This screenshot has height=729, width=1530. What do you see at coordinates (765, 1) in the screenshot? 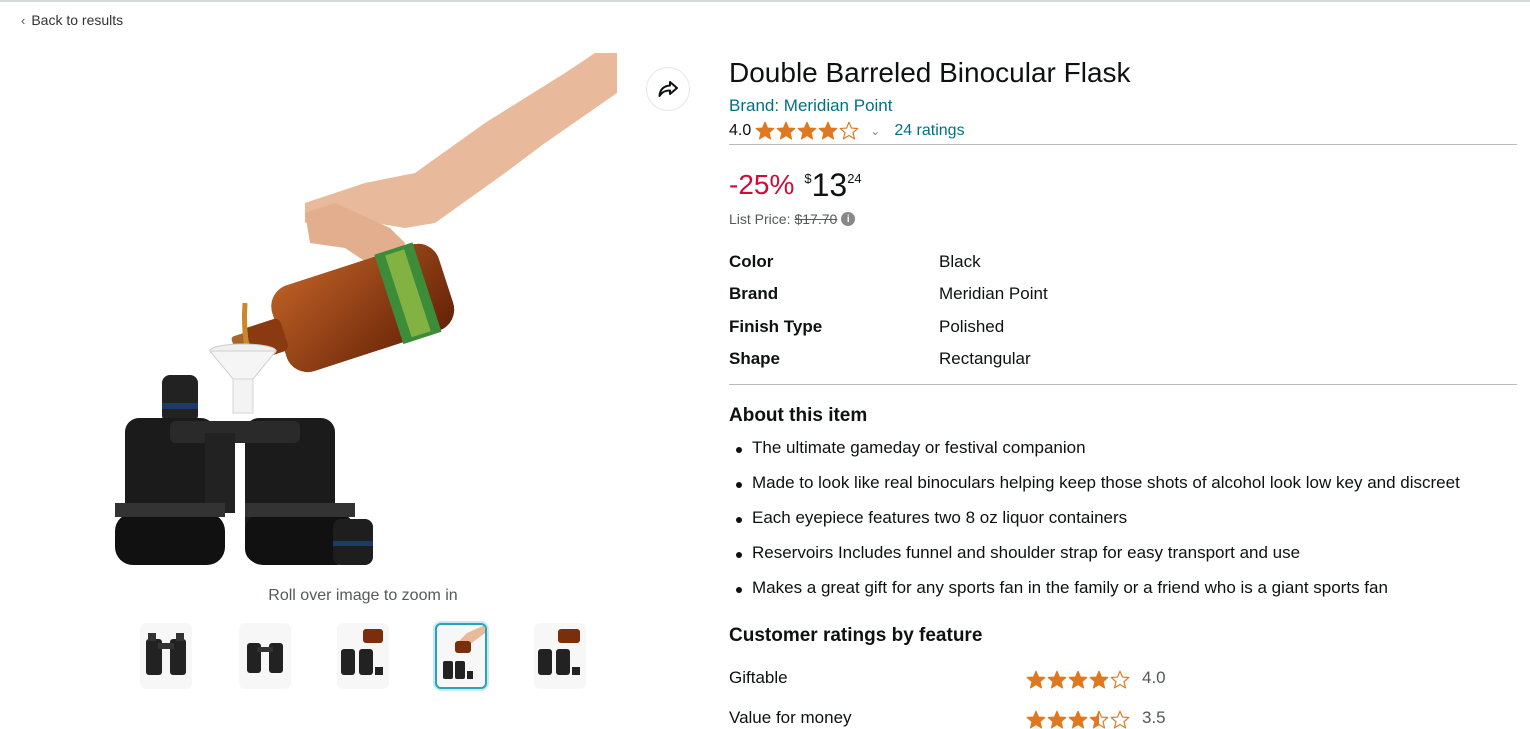
I see `top-divider` at bounding box center [765, 1].